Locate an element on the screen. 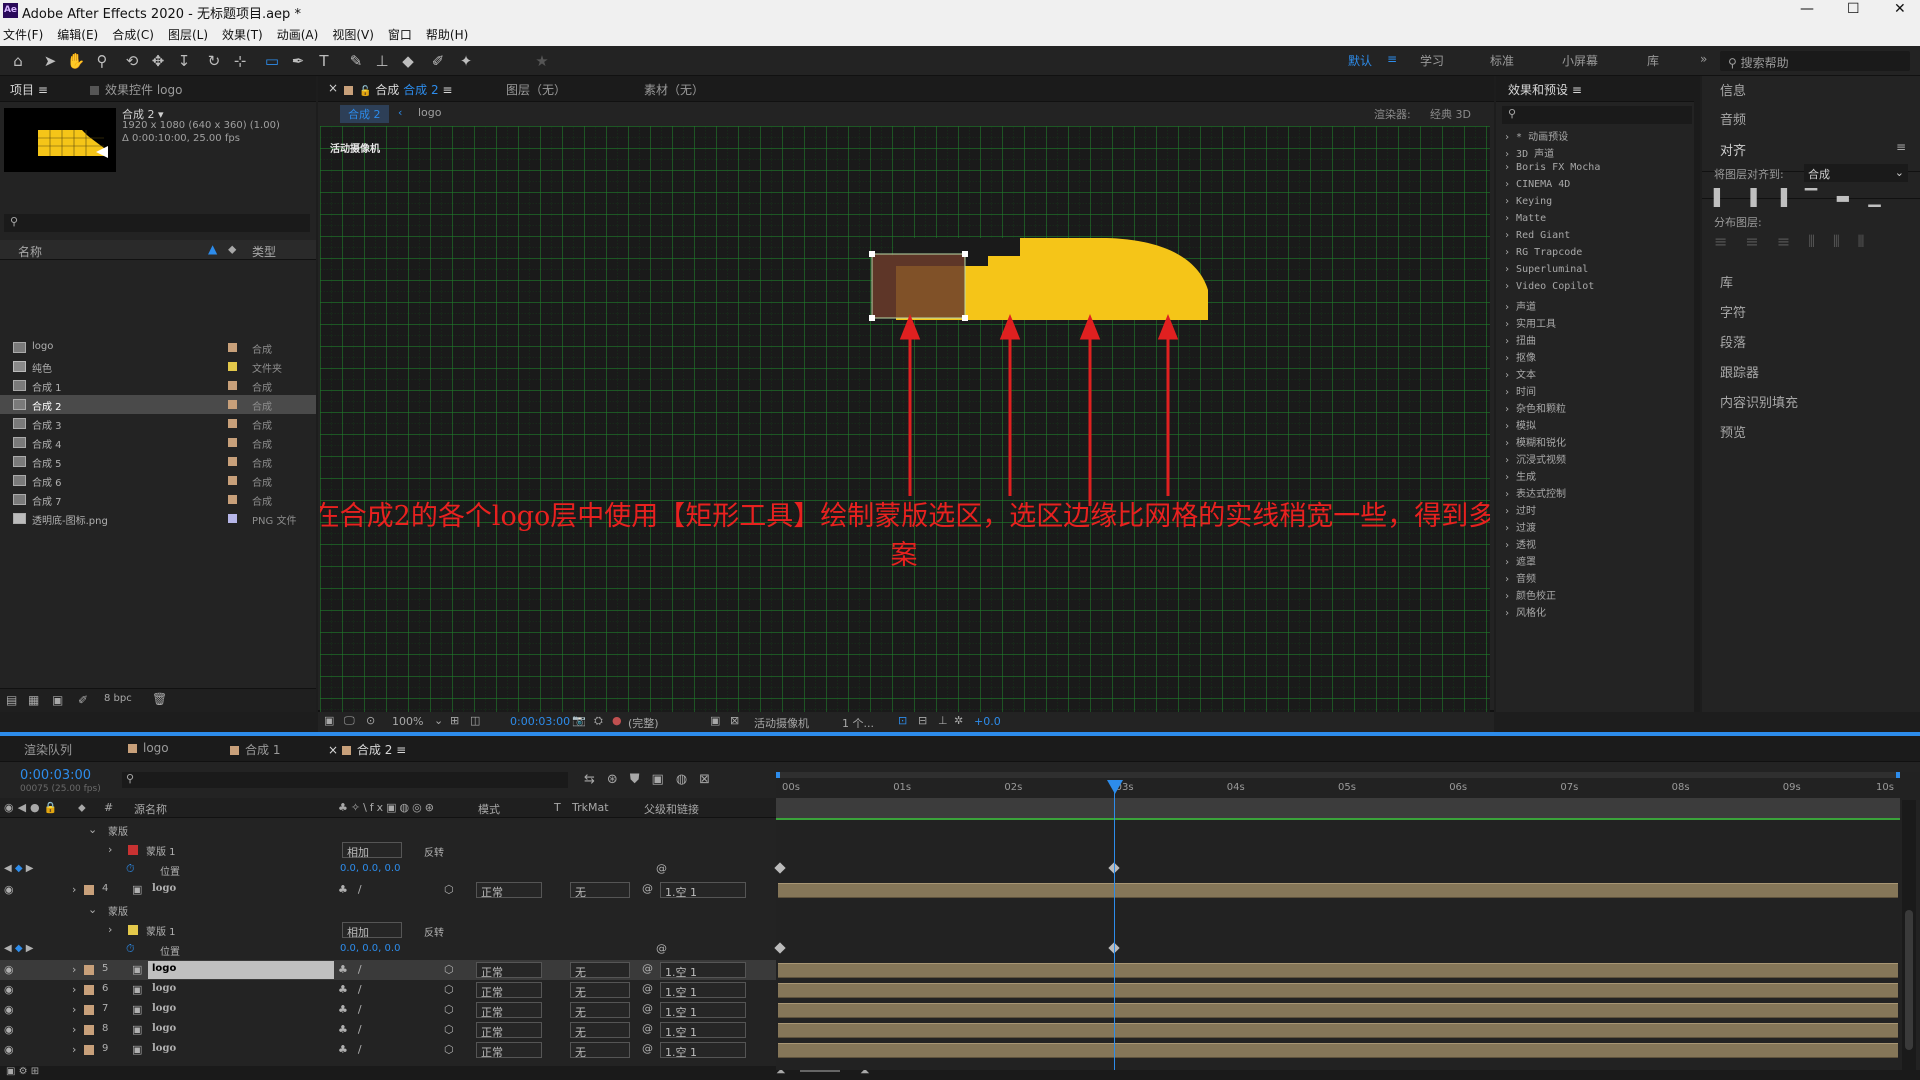 The width and height of the screenshot is (1920, 1080). menu-file: 文件(F) is located at coordinates (23, 34).